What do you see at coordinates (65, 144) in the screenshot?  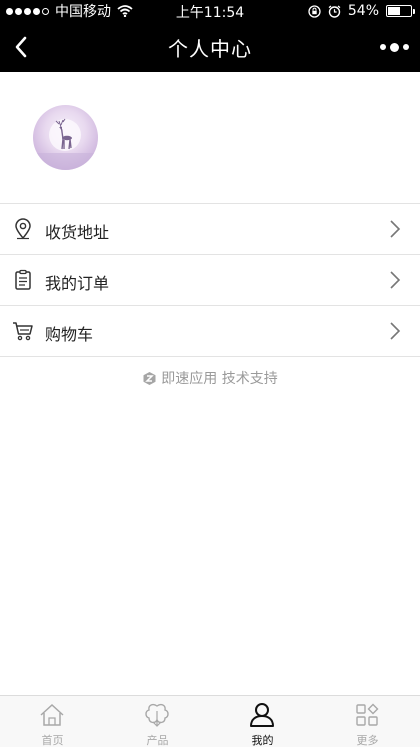 I see `deer-avatar` at bounding box center [65, 144].